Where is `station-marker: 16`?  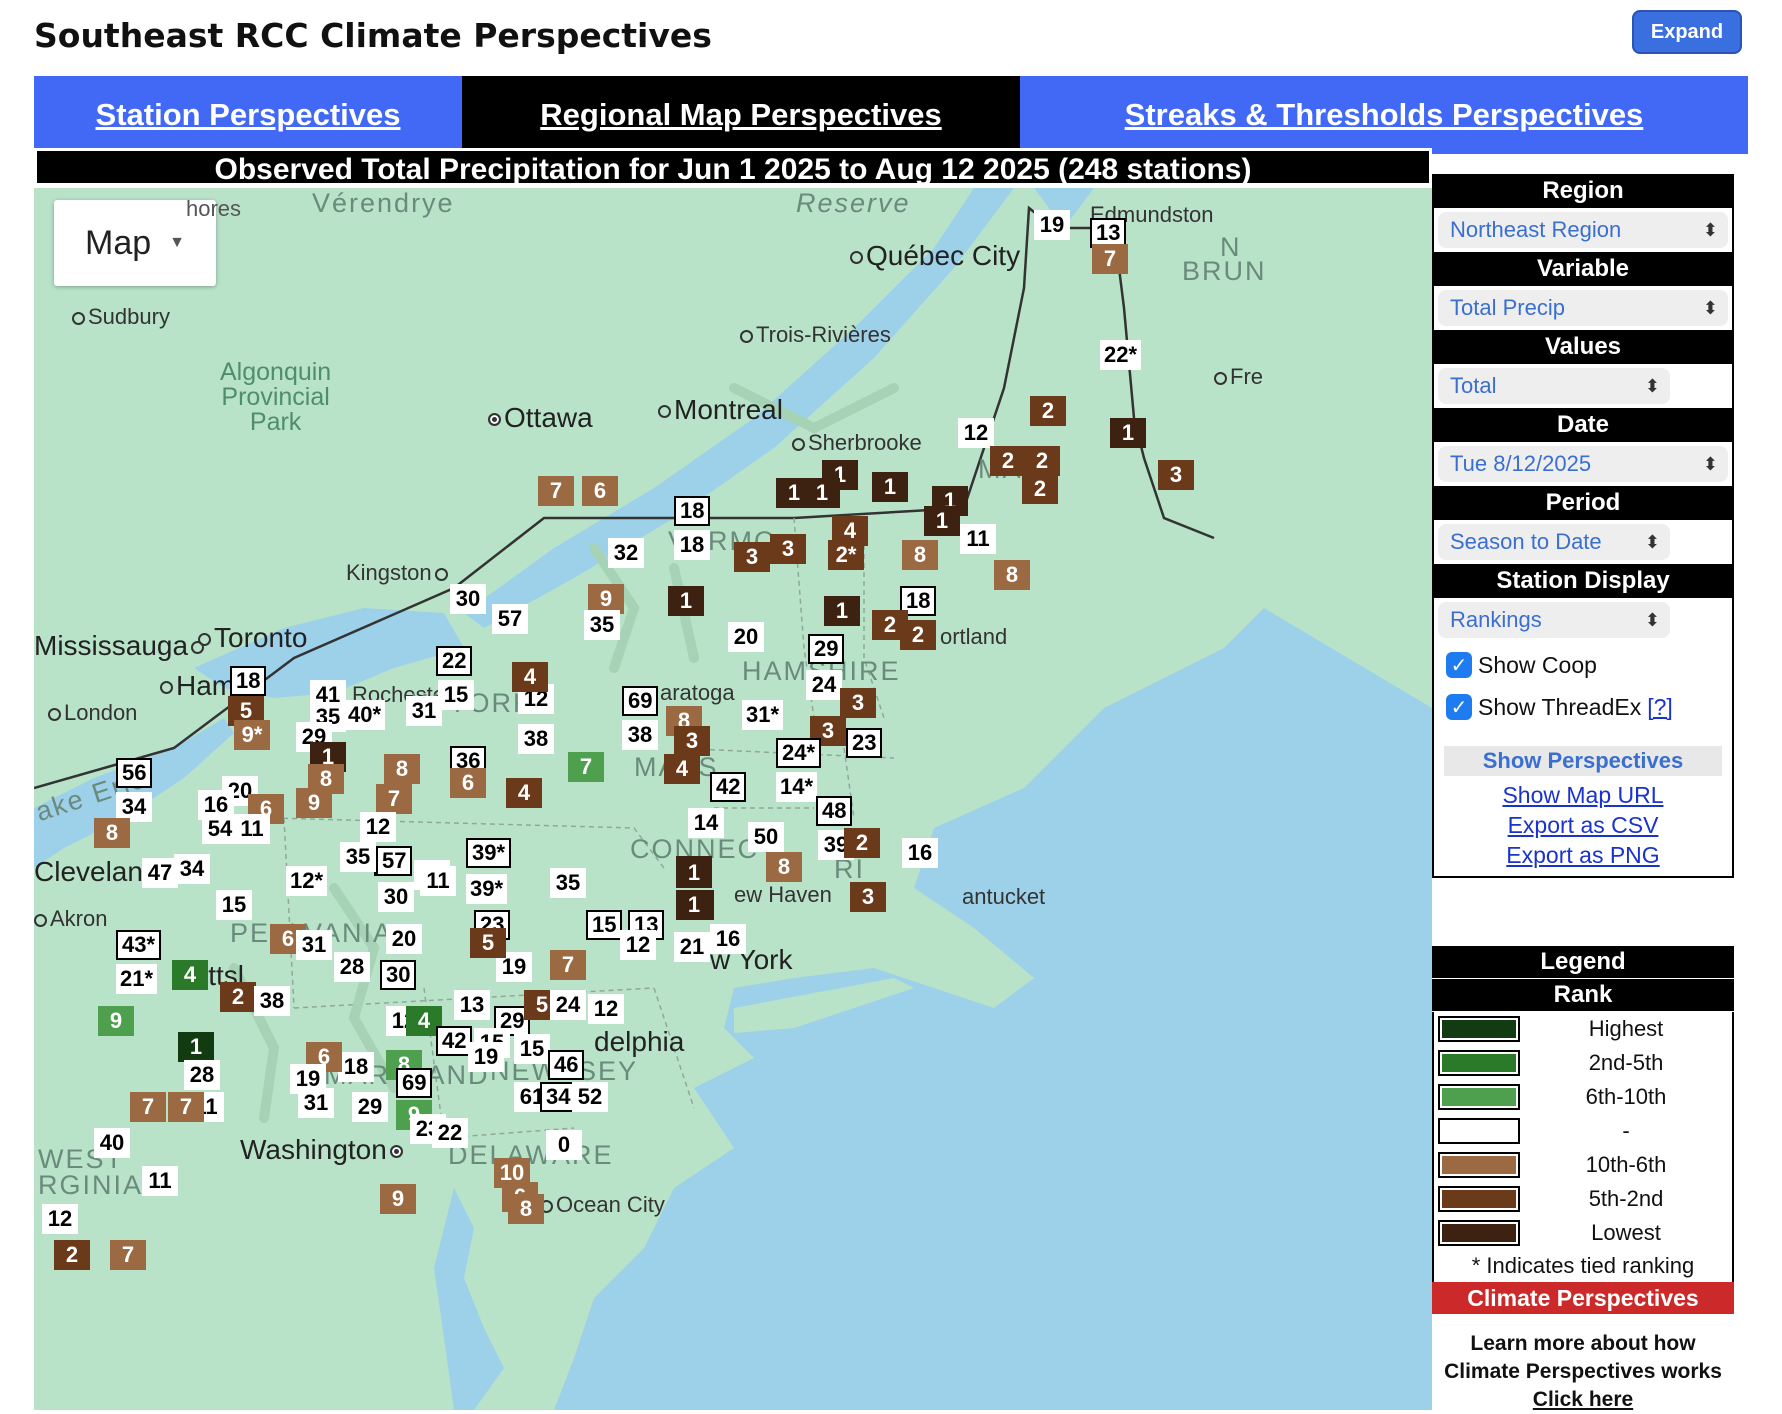
station-marker: 16 is located at coordinates (920, 853).